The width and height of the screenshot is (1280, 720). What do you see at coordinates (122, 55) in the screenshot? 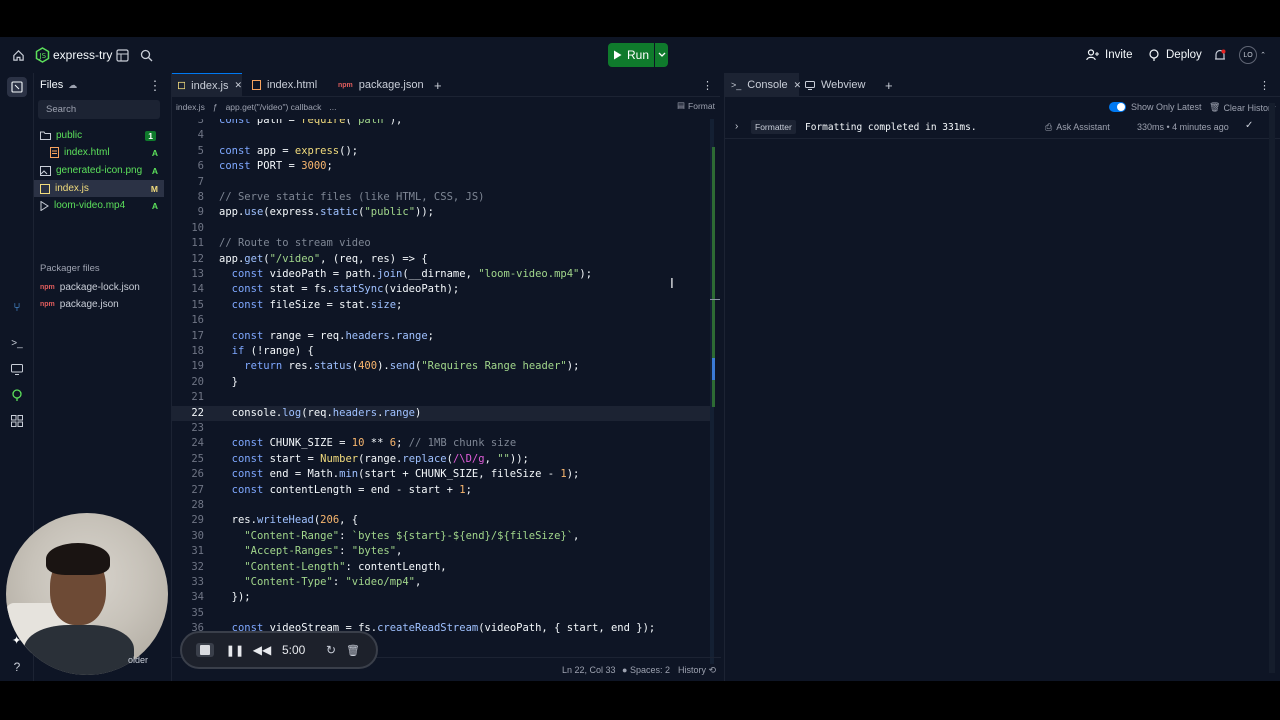
I see `layout-icon` at bounding box center [122, 55].